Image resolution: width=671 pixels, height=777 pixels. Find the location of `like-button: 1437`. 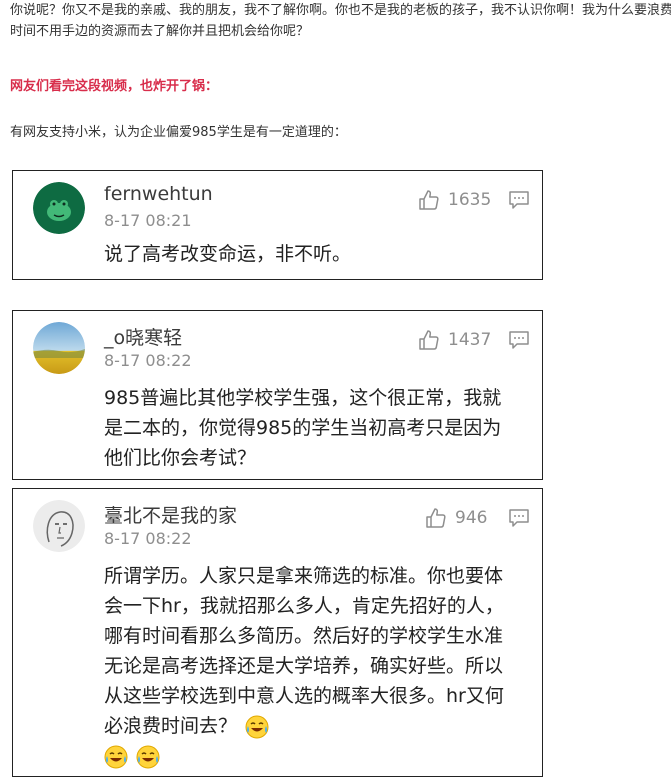

like-button: 1437 is located at coordinates (454, 340).